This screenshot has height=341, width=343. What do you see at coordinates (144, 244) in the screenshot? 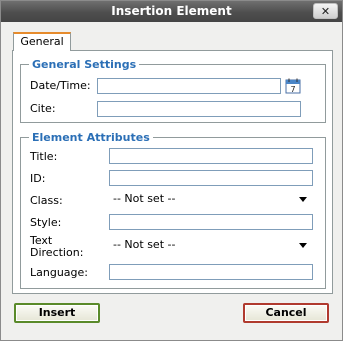
I see `text-direction-select-value: -- Not set --` at bounding box center [144, 244].